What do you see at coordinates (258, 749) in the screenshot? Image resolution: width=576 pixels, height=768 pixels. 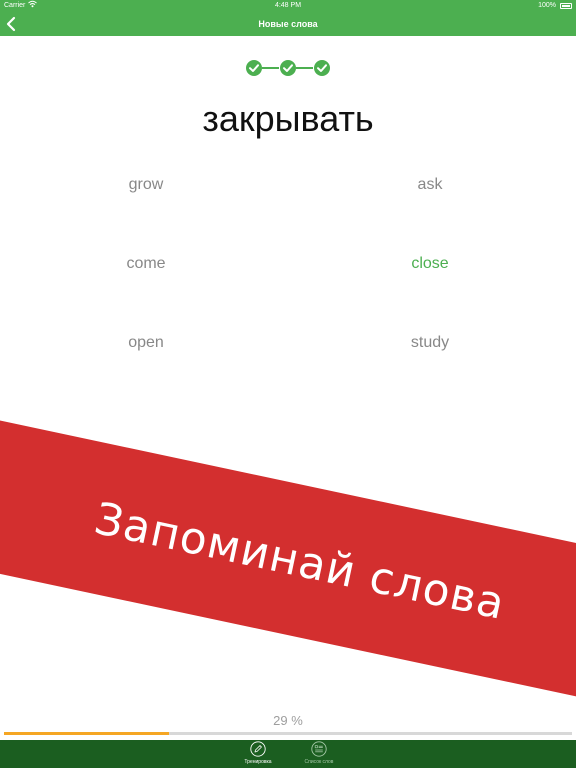 I see `pencil-icon` at bounding box center [258, 749].